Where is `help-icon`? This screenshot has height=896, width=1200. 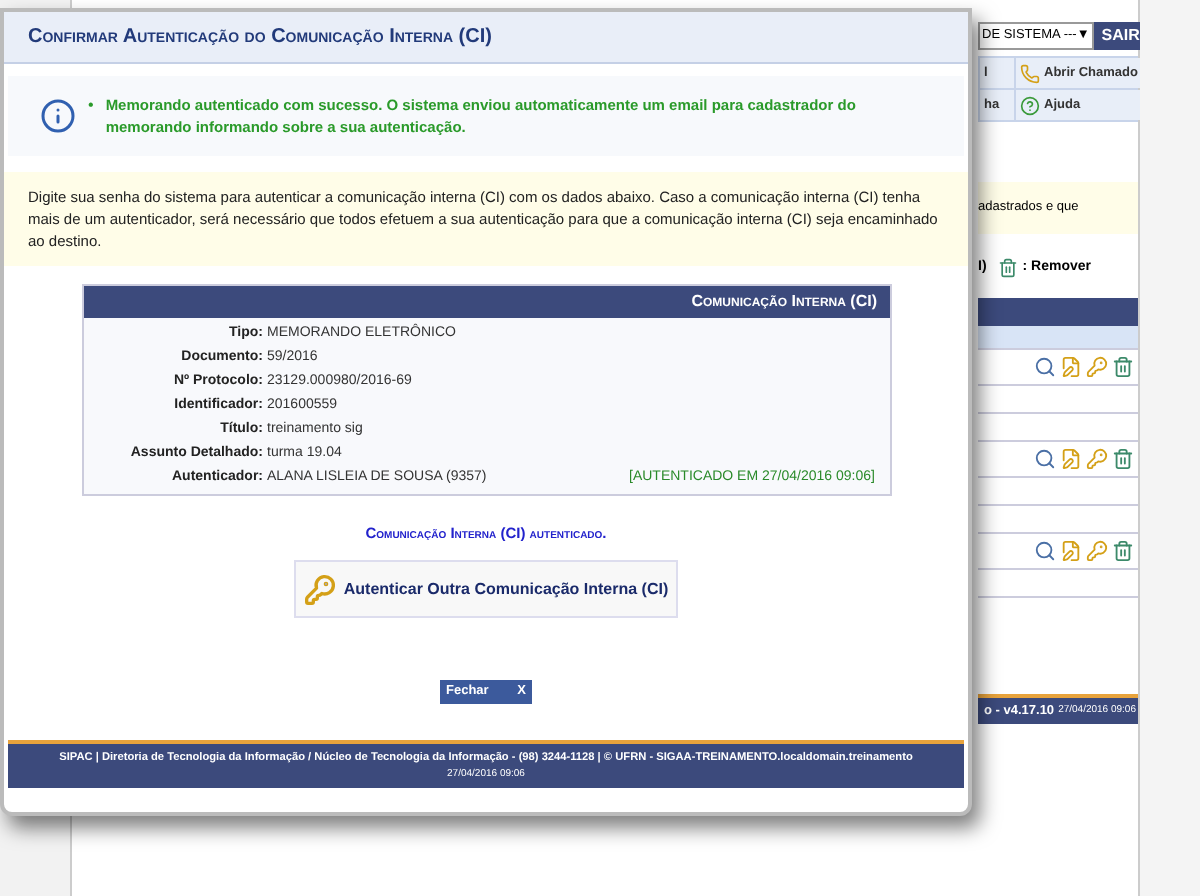
help-icon is located at coordinates (1030, 105).